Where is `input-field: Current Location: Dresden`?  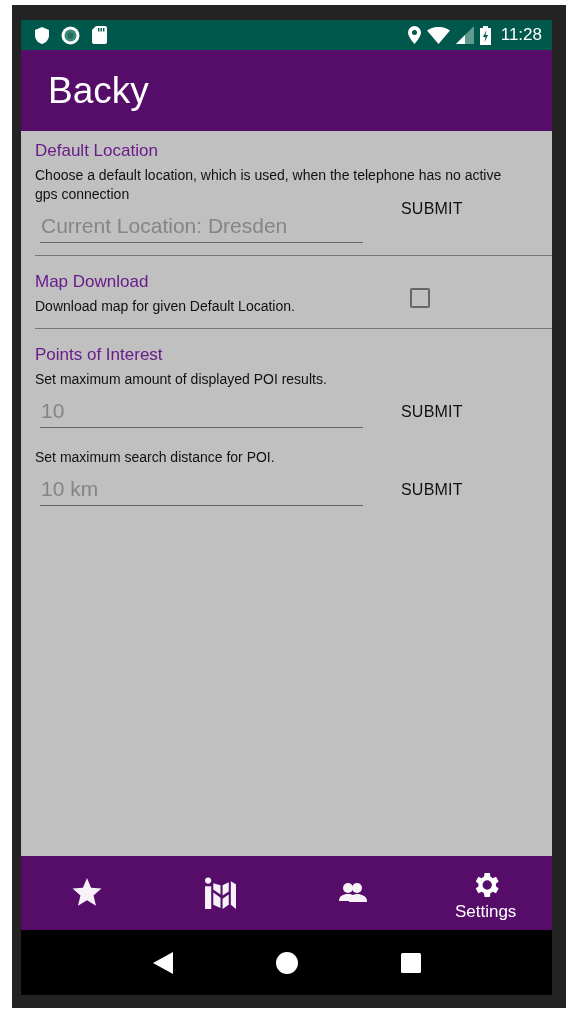
input-field: Current Location: Dresden is located at coordinates (201, 227).